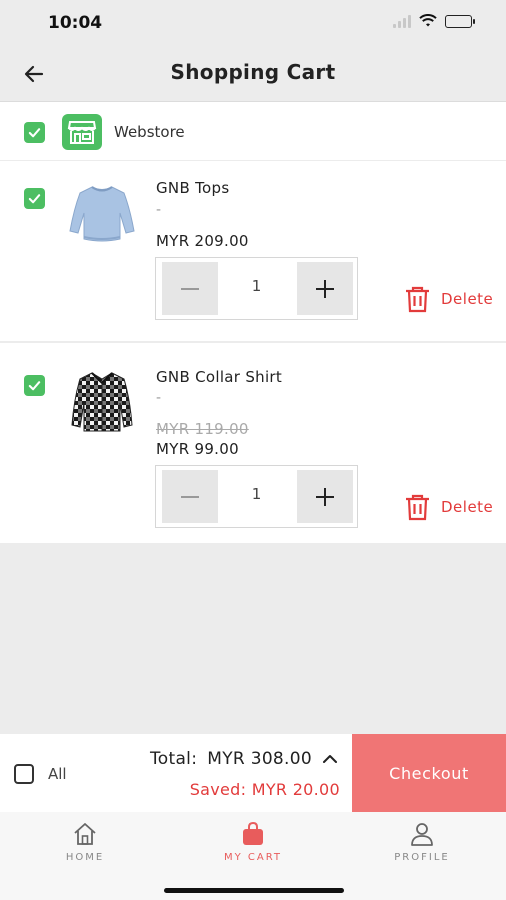  What do you see at coordinates (254, 890) in the screenshot?
I see `home-indicator` at bounding box center [254, 890].